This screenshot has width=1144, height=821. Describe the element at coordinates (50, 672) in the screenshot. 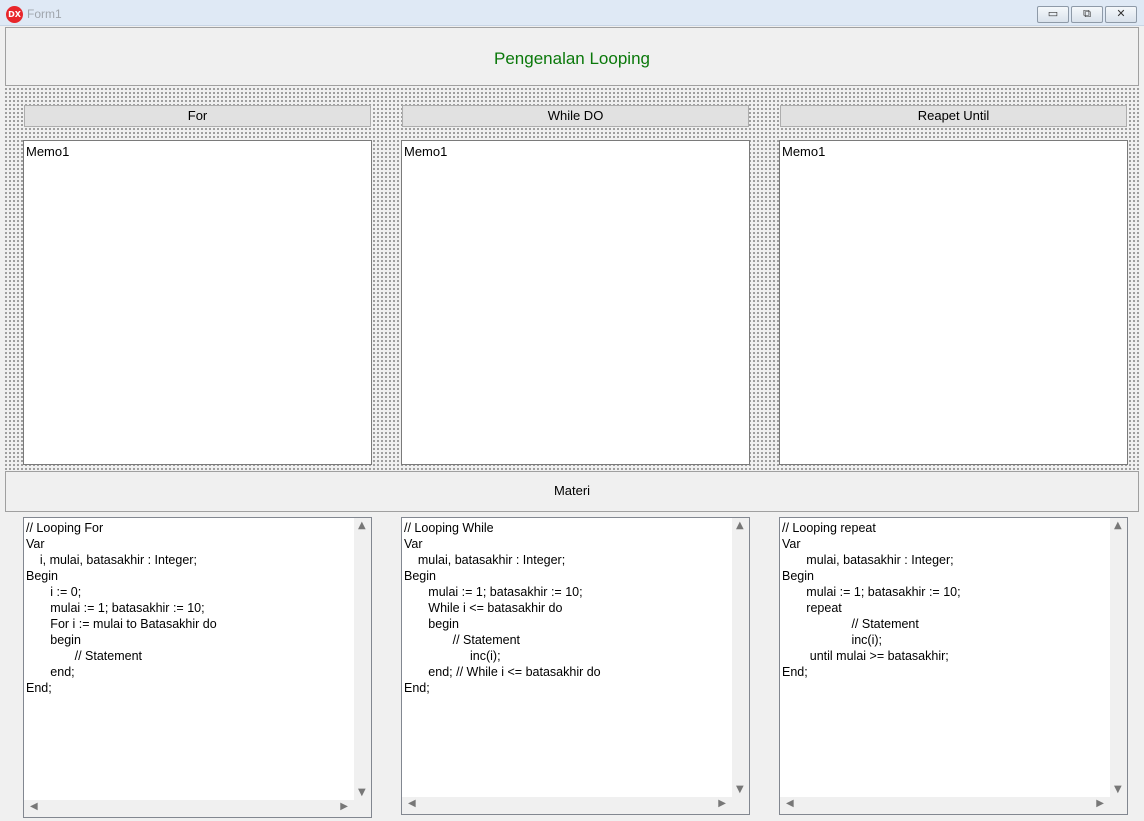

I see `code-line: end;` at that location.